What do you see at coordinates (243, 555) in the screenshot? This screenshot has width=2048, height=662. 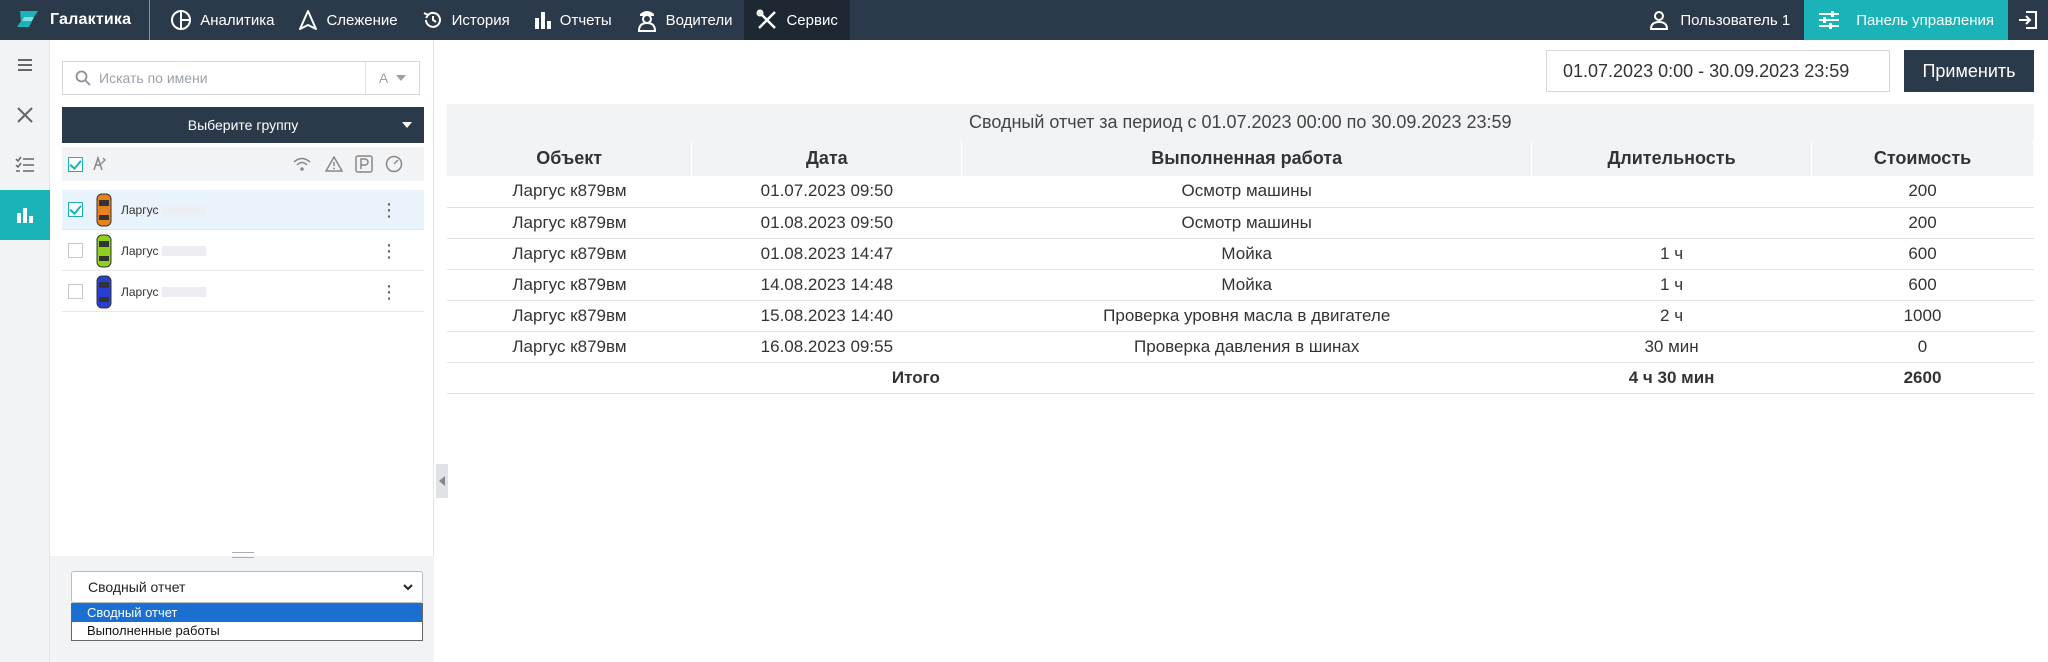 I see `resize-handle` at bounding box center [243, 555].